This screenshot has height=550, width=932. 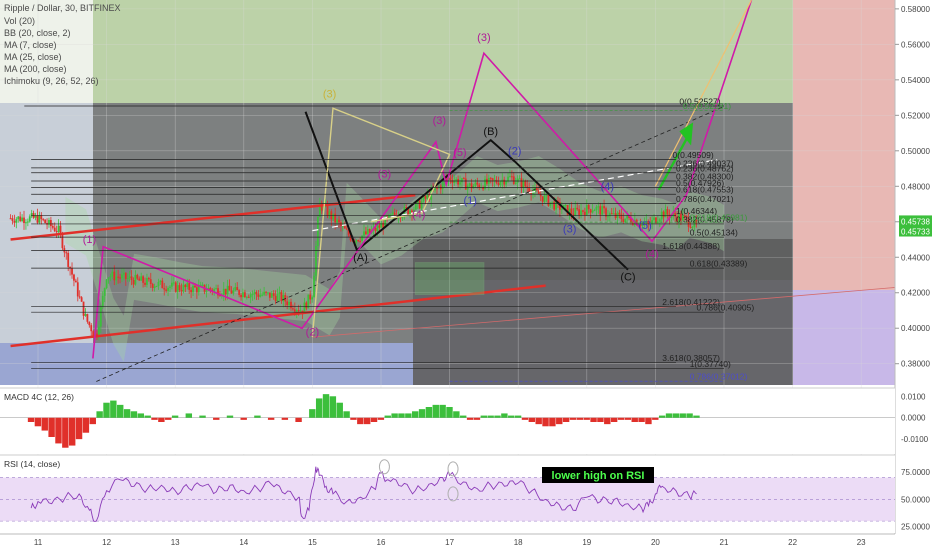 What do you see at coordinates (915, 293) in the screenshot?
I see `y-tick-label: 0.42000` at bounding box center [915, 293].